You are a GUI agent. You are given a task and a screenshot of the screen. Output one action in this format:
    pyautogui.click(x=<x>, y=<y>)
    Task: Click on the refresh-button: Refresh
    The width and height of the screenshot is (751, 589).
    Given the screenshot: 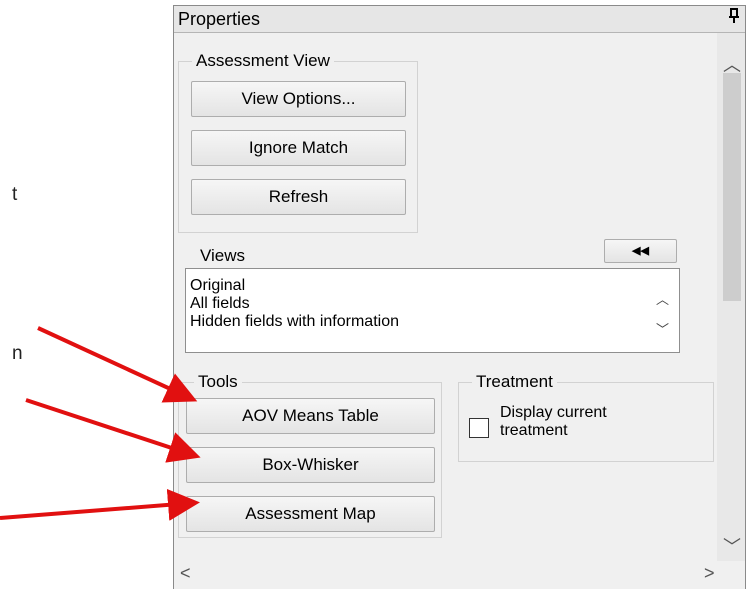 What is the action you would take?
    pyautogui.click(x=298, y=197)
    